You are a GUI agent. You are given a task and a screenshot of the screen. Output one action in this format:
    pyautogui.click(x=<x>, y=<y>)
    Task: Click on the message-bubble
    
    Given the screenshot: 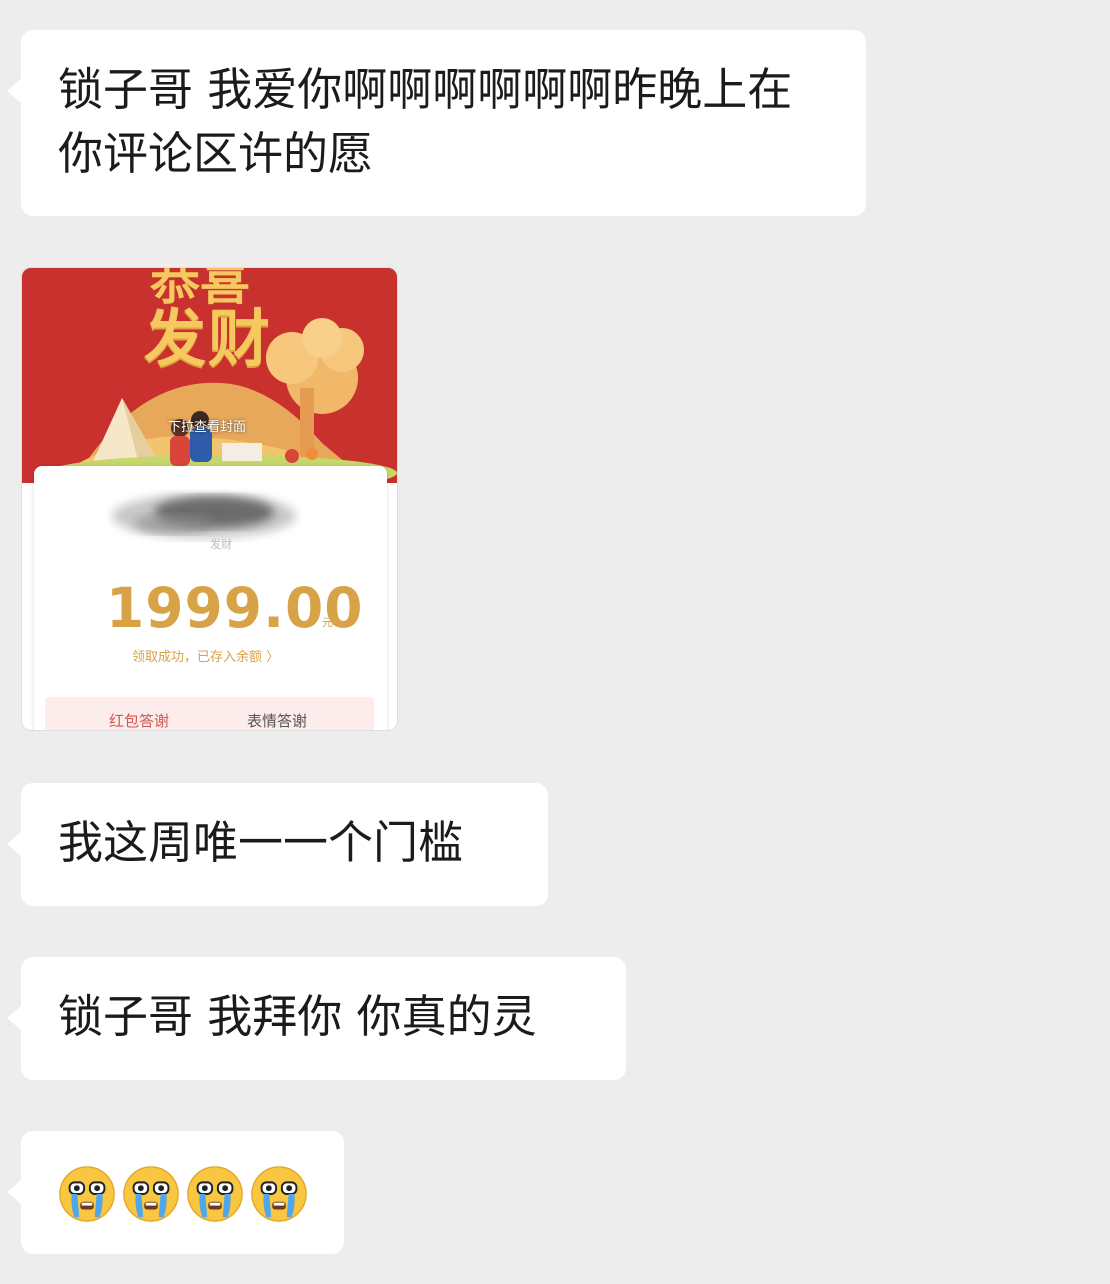 What is the action you would take?
    pyautogui.click(x=175, y=1192)
    